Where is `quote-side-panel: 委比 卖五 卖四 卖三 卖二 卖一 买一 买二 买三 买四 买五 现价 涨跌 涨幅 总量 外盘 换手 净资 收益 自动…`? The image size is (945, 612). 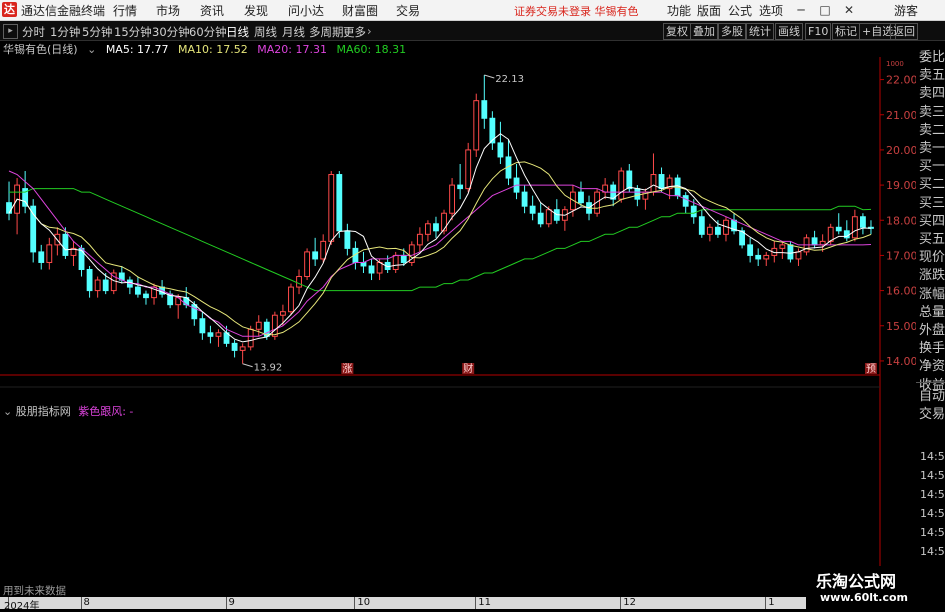
quote-side-panel: 委比 卖五 卖四 卖三 卖二 卖一 买一 买二 买三 买四 买五 现价 涨跌 涨幅 总量 外盘 换手 净资 收益 自动… is located at coordinates (930, 326).